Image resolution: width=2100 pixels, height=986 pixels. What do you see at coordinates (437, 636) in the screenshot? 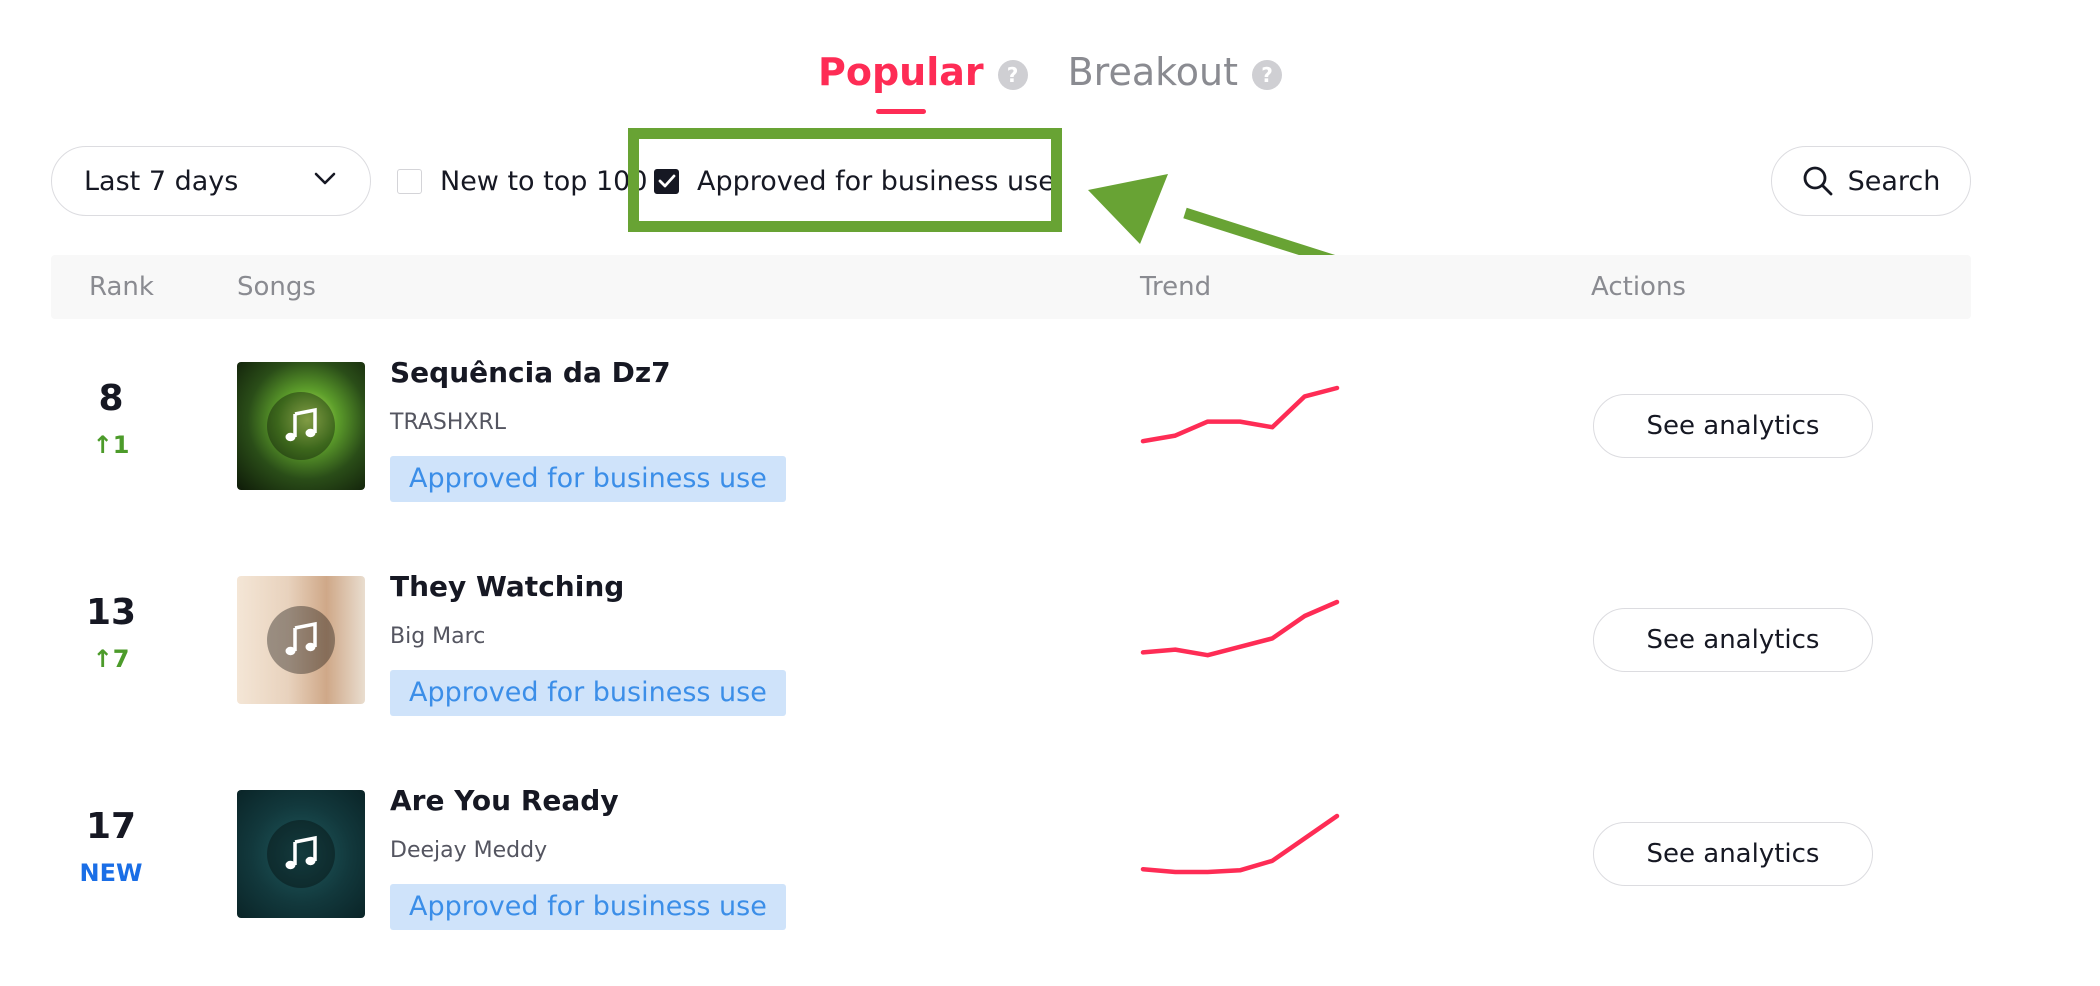
I see `song-artist: Big Marc` at bounding box center [437, 636].